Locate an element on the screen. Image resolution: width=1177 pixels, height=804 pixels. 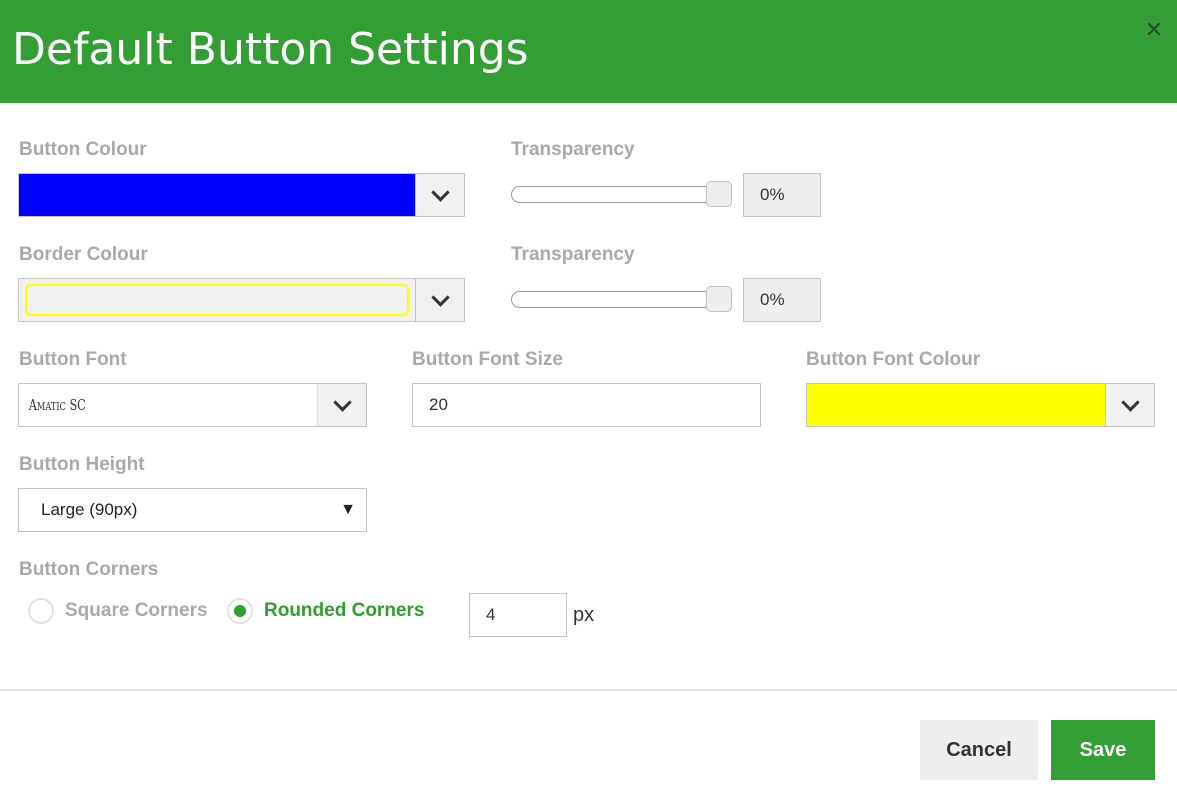
button-transparency-slider is located at coordinates (621, 194).